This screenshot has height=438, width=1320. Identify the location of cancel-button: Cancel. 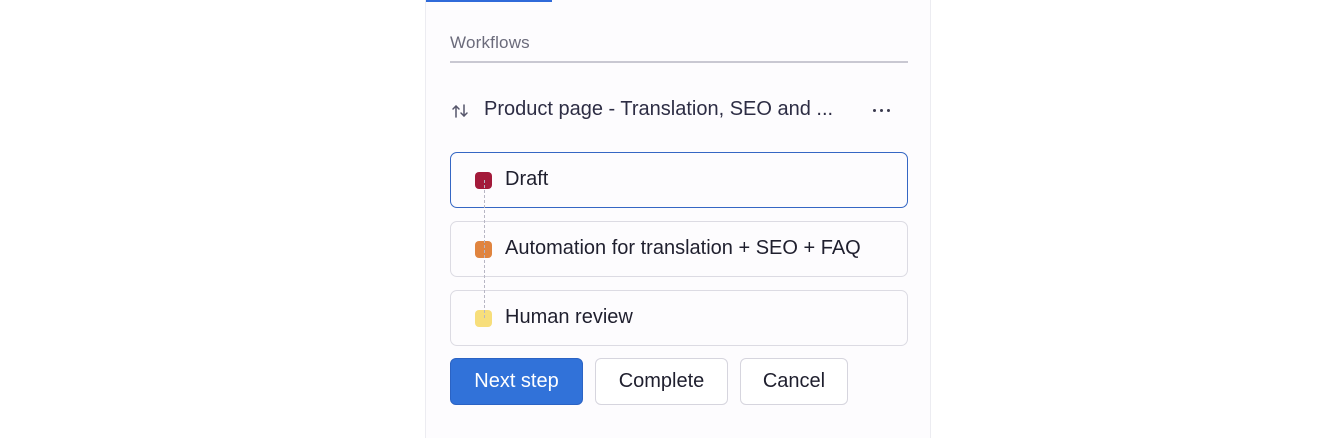
(794, 381).